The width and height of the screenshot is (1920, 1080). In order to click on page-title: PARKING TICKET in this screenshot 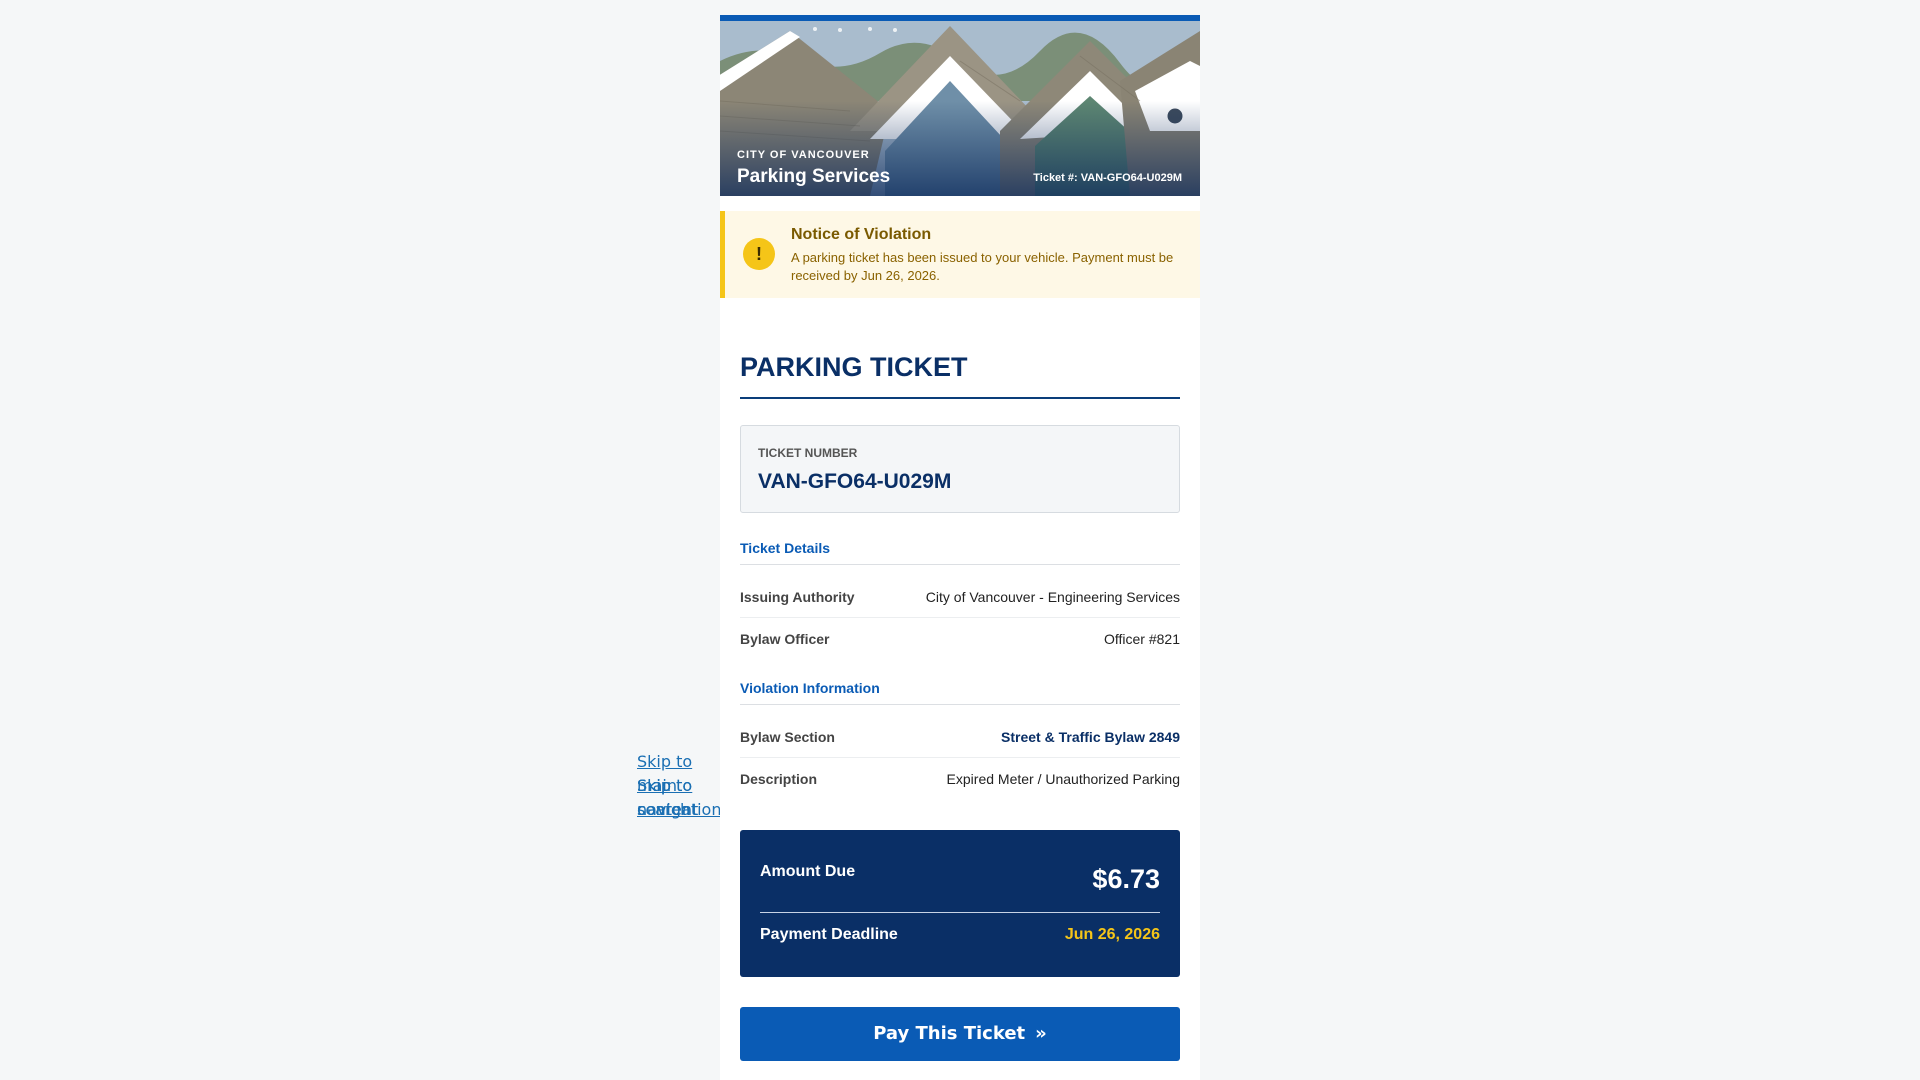, I will do `click(854, 367)`.